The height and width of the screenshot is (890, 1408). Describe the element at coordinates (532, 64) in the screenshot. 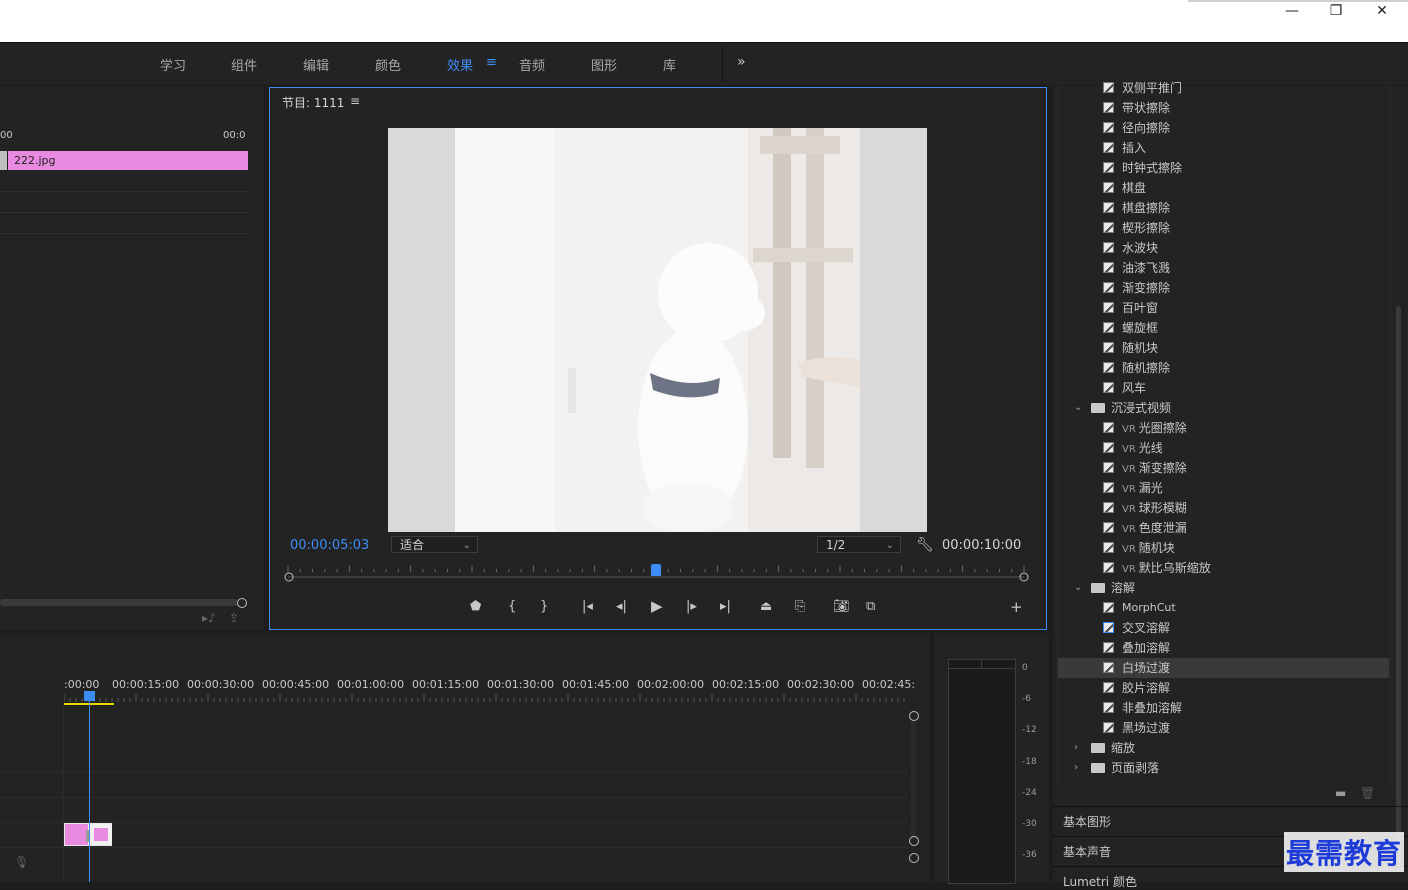

I see `workspace-tab-audio: 音频` at that location.